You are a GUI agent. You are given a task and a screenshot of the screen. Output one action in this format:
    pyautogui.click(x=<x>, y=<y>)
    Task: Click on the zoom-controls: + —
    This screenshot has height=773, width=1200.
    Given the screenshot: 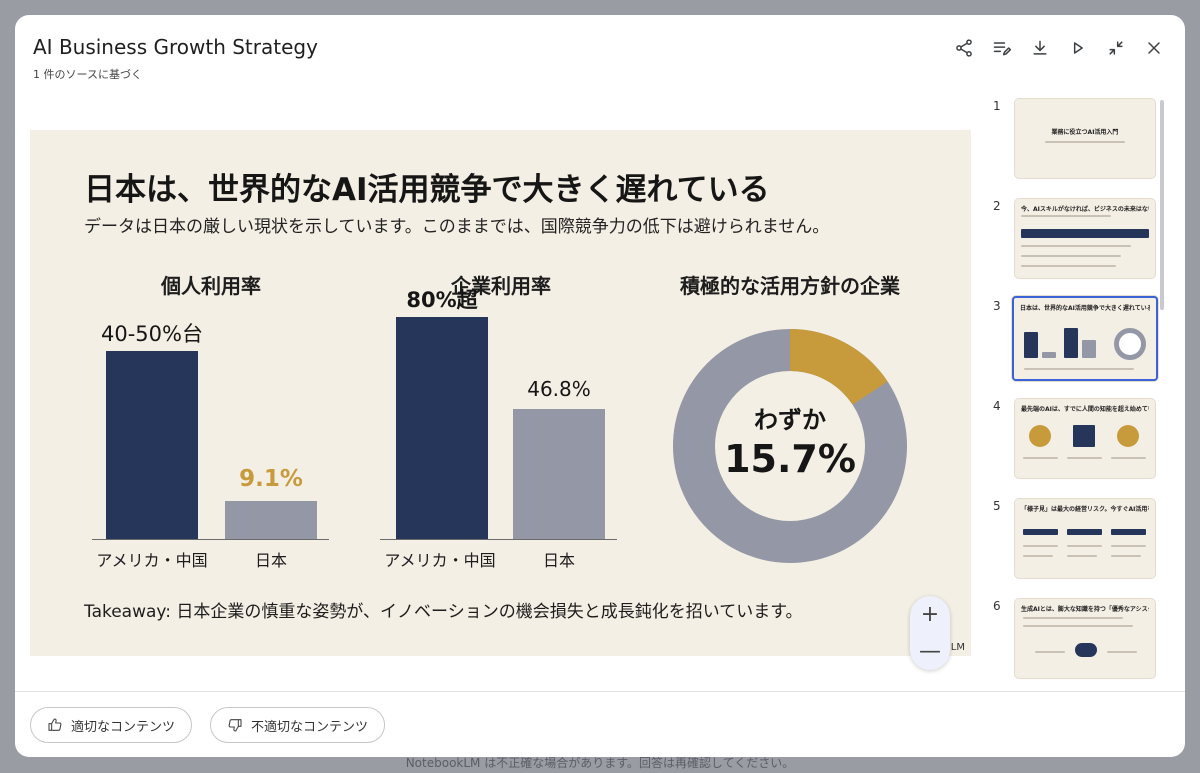 What is the action you would take?
    pyautogui.click(x=930, y=633)
    